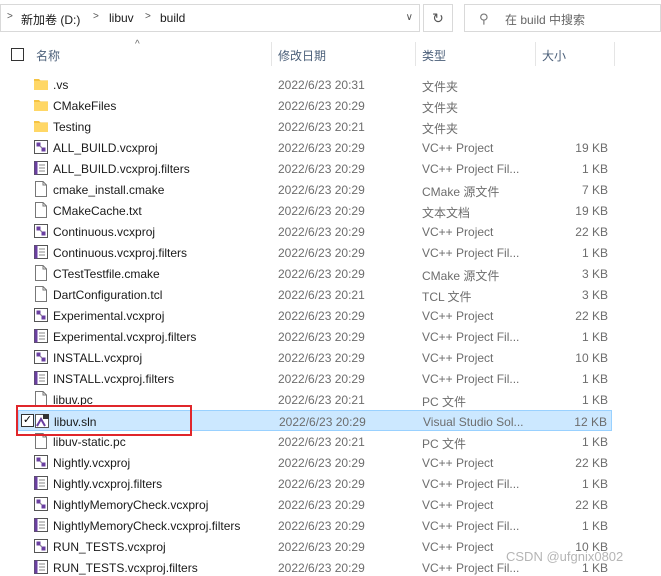 Image resolution: width=661 pixels, height=576 pixels. Describe the element at coordinates (109, 547) in the screenshot. I see `file-name: RUN_TESTS.vcxproj` at that location.